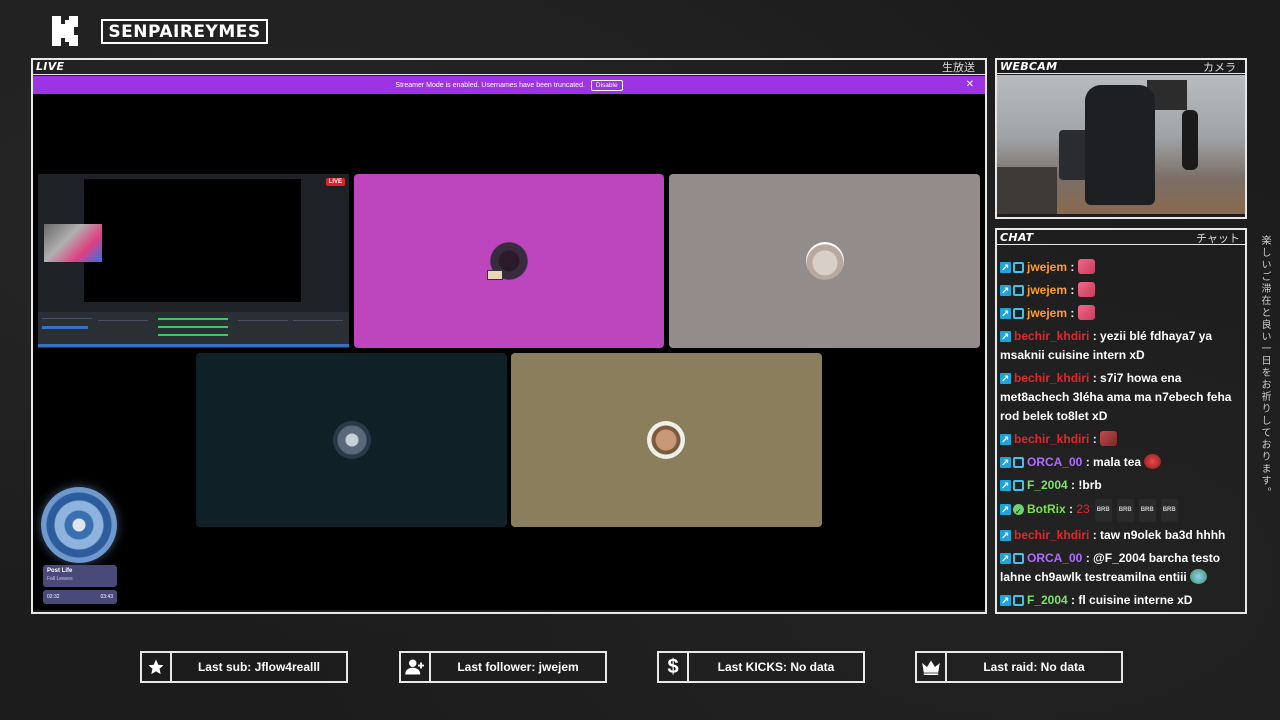 This screenshot has width=1280, height=720. What do you see at coordinates (60, 571) in the screenshot?
I see `track-title: Post Life` at bounding box center [60, 571].